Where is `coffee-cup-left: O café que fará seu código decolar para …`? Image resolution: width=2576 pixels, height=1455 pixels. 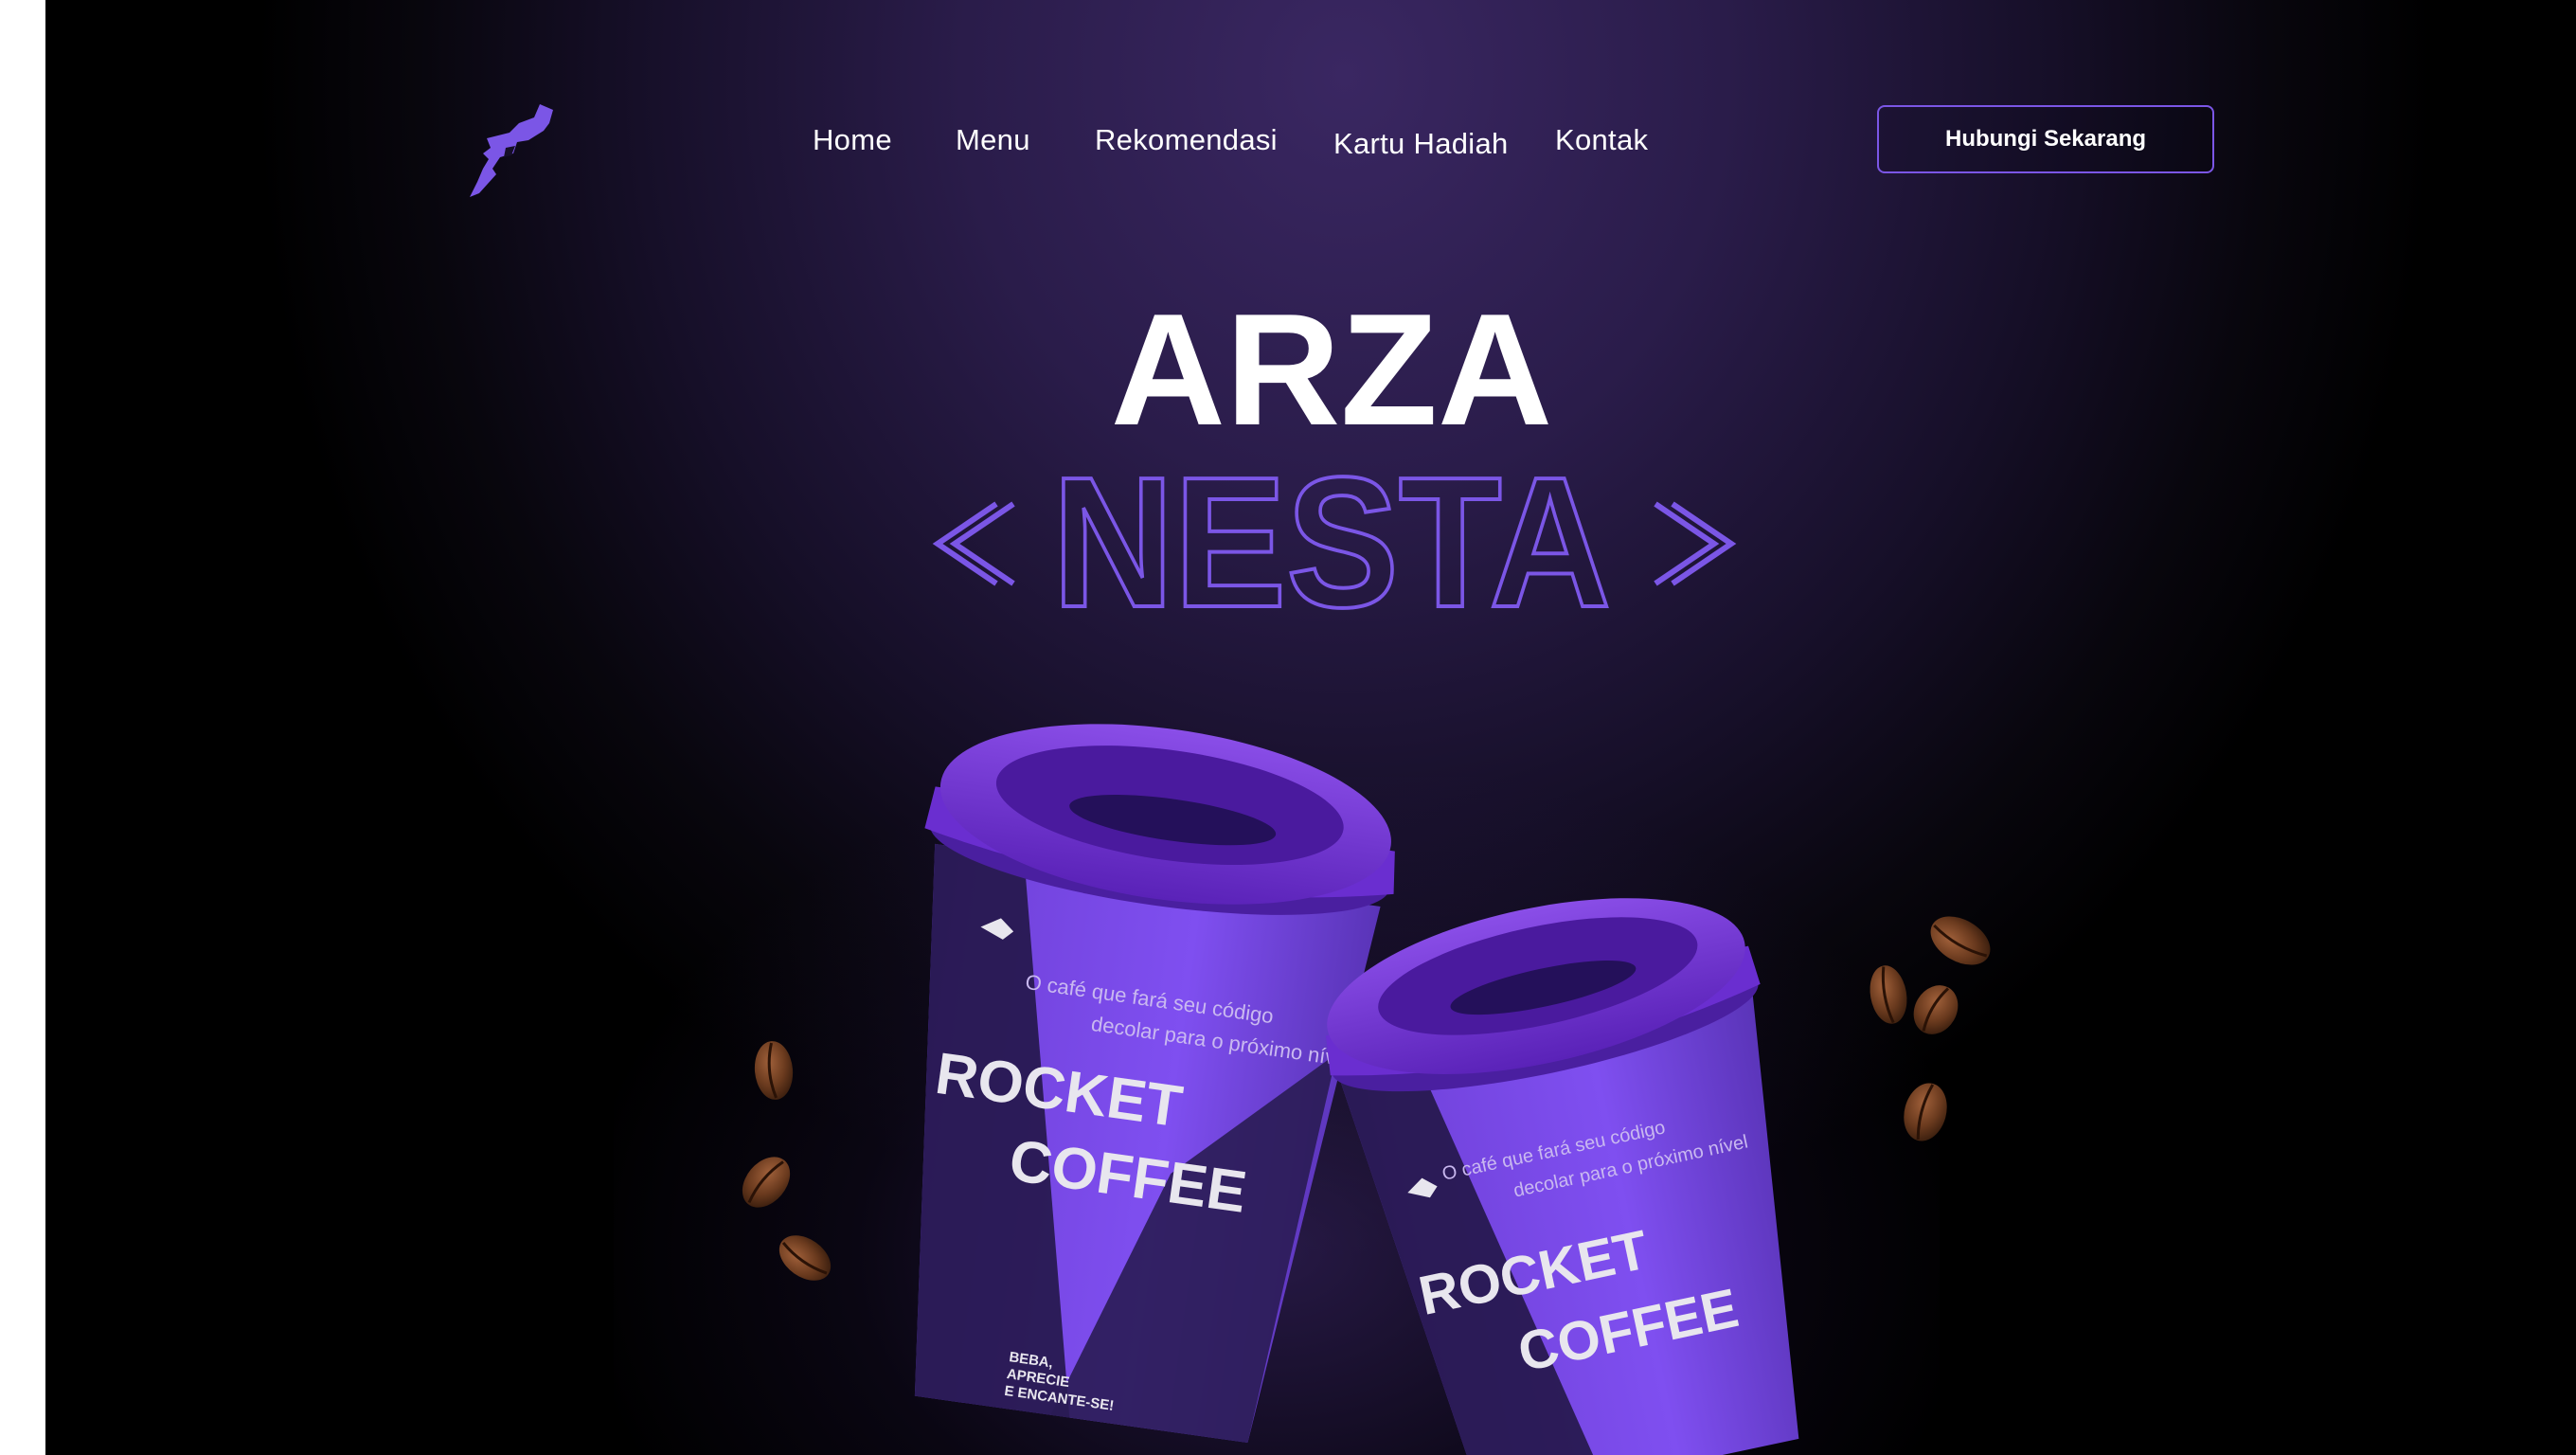 coffee-cup-left: O café que fará seu código decolar para … is located at coordinates (1154, 1084).